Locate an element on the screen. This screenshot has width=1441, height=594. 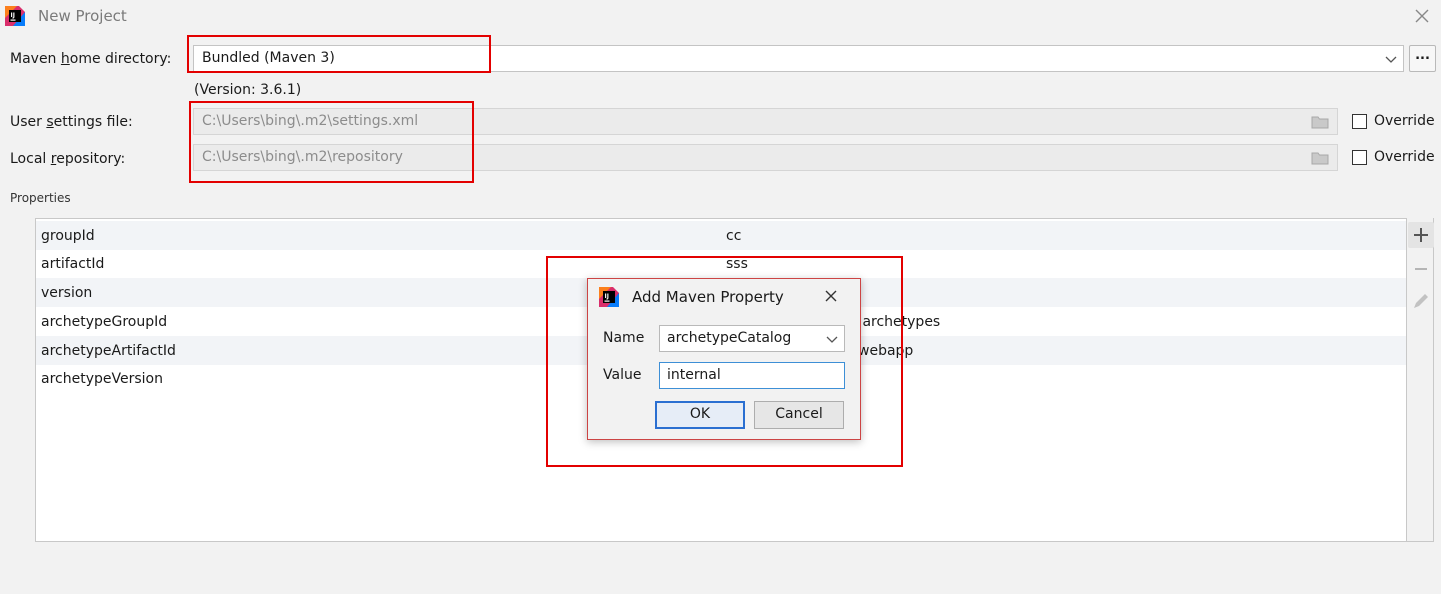
override-settings-label: Override is located at coordinates (1404, 121).